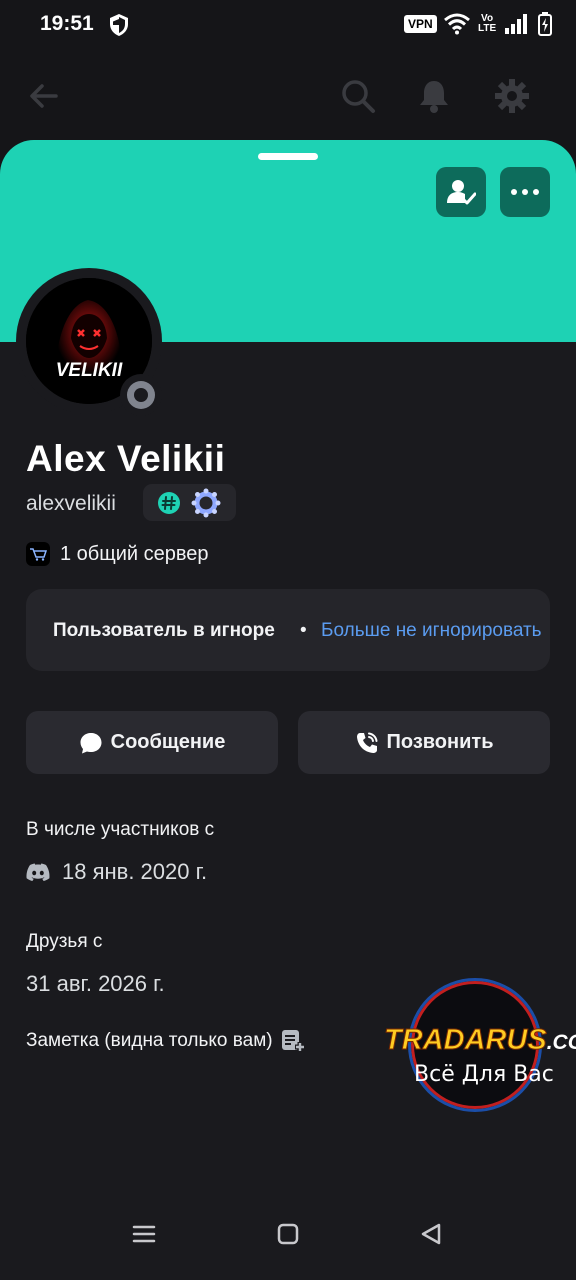 The image size is (576, 1280). Describe the element at coordinates (67, 23) in the screenshot. I see `status-time: 19:51` at that location.